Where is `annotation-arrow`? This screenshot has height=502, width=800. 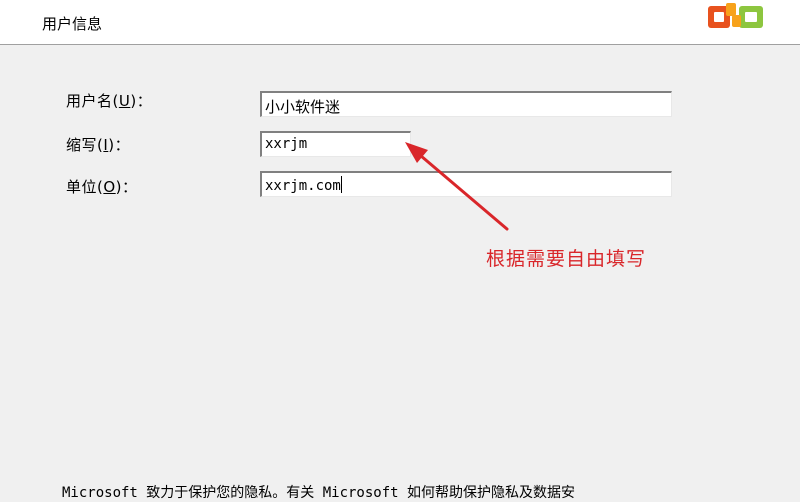
annotation-arrow is located at coordinates (457, 186).